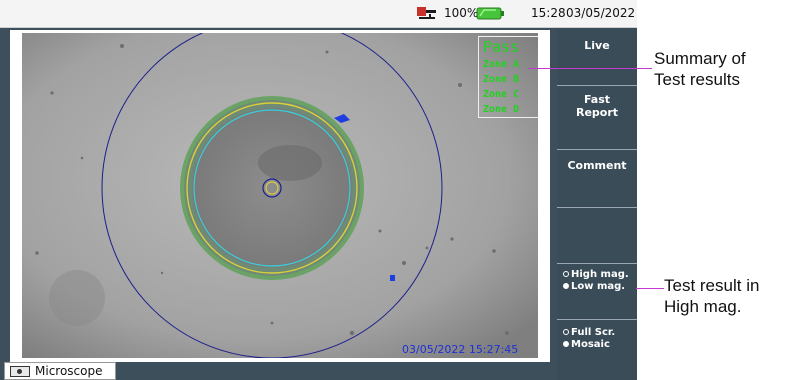  Describe the element at coordinates (501, 79) in the screenshot. I see `zone-b-result: Zone B` at that location.